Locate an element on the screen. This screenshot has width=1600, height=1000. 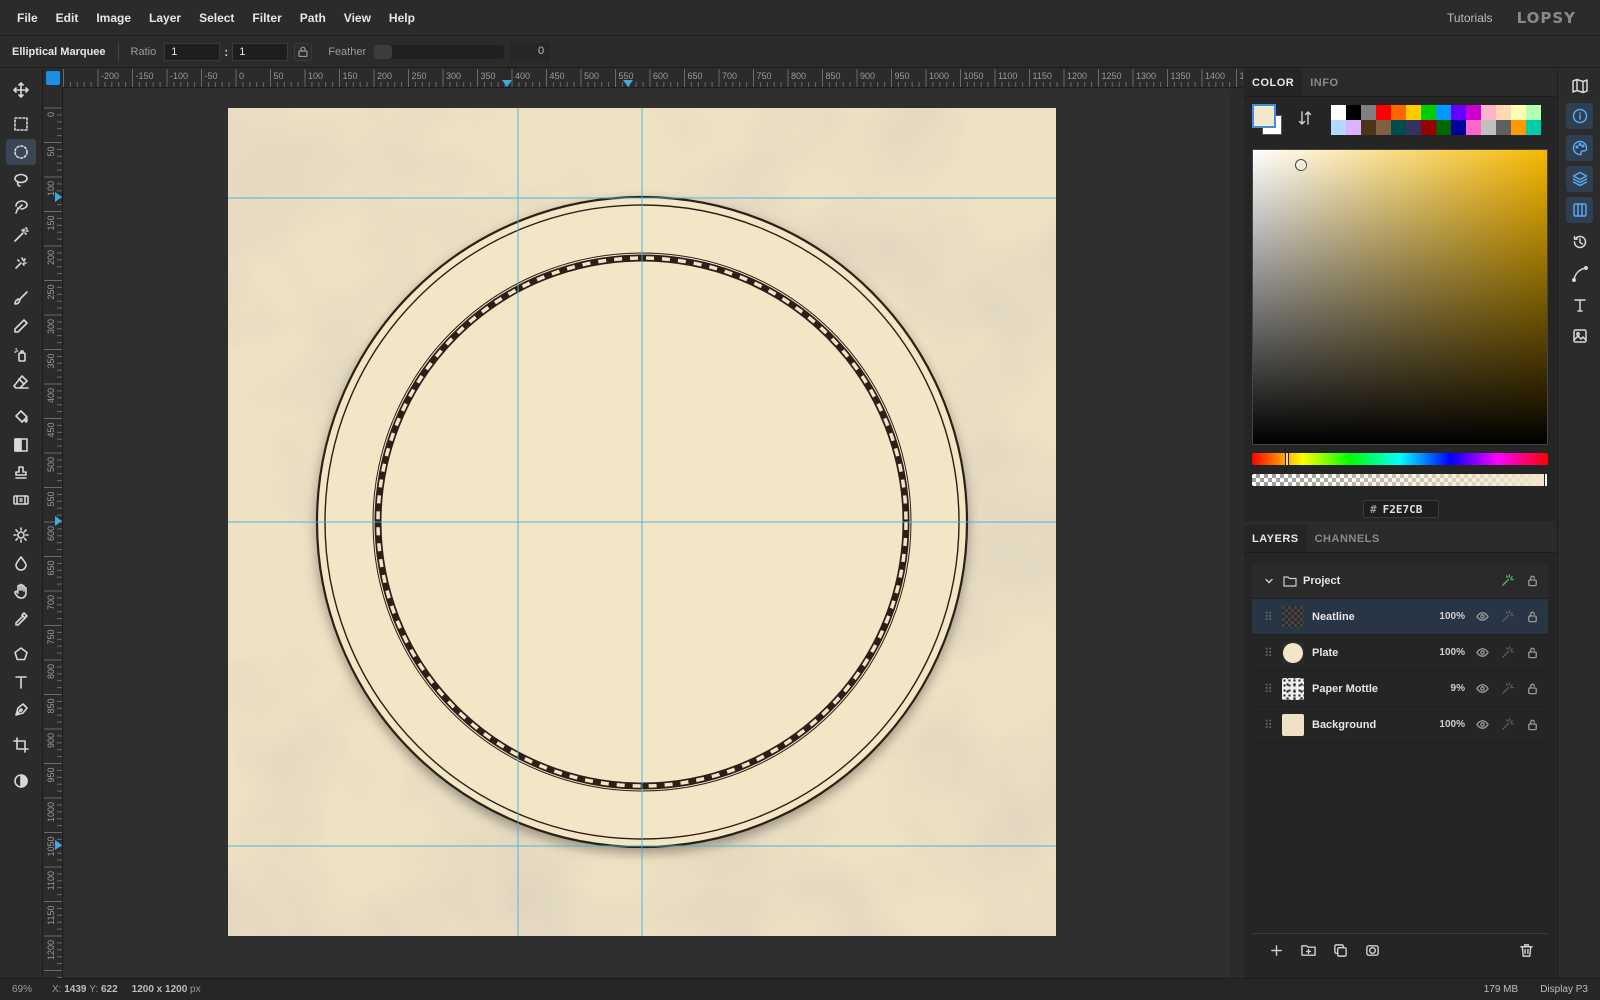
lasso-tool is located at coordinates (21, 180).